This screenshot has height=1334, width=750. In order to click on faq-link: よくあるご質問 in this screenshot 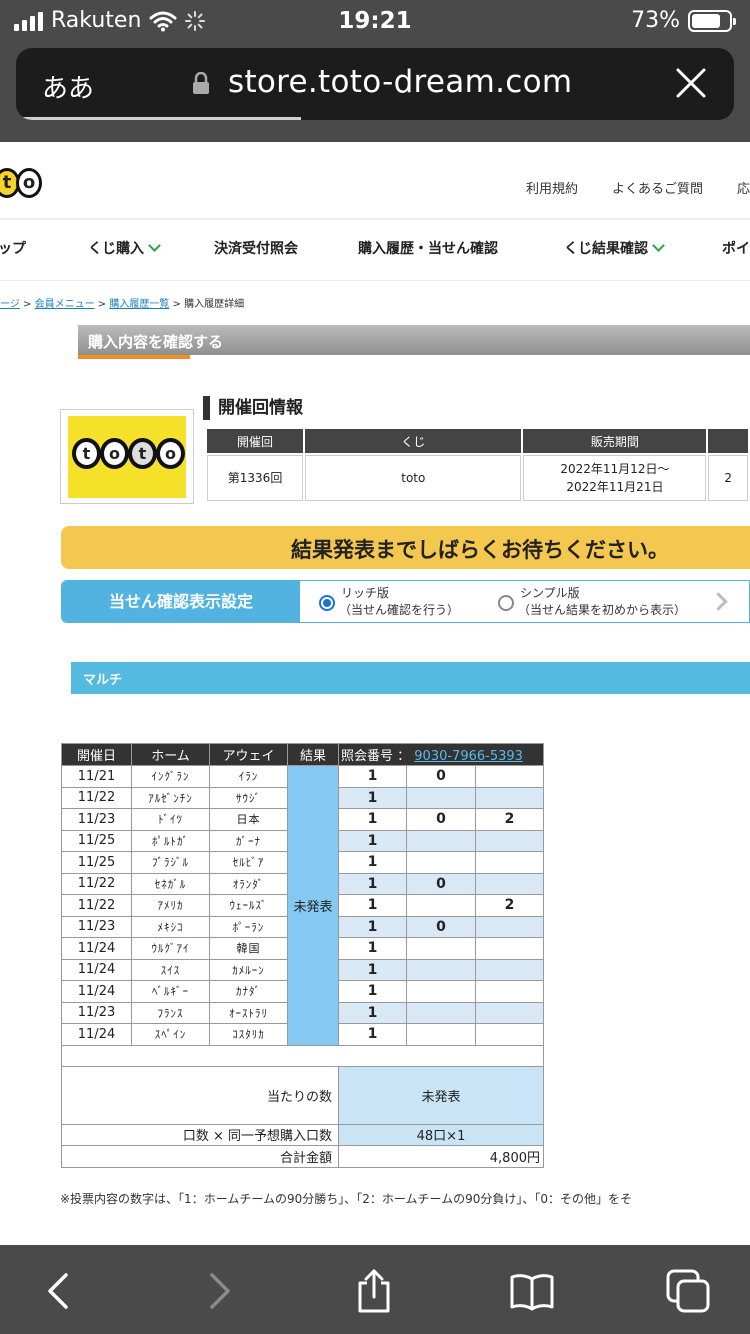, I will do `click(657, 187)`.